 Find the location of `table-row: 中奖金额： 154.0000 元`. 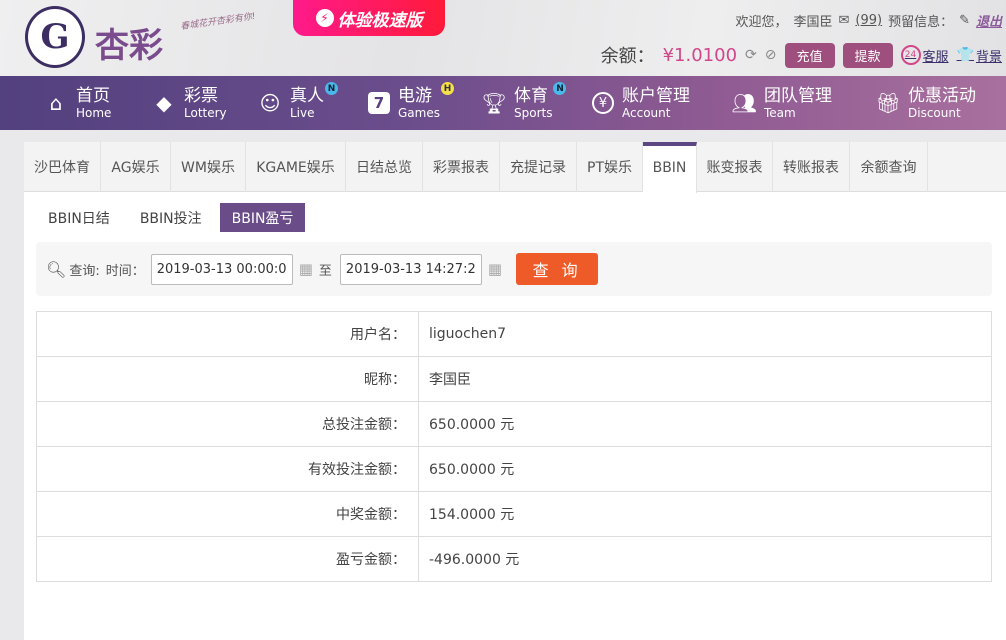

table-row: 中奖金额： 154.0000 元 is located at coordinates (514, 514).